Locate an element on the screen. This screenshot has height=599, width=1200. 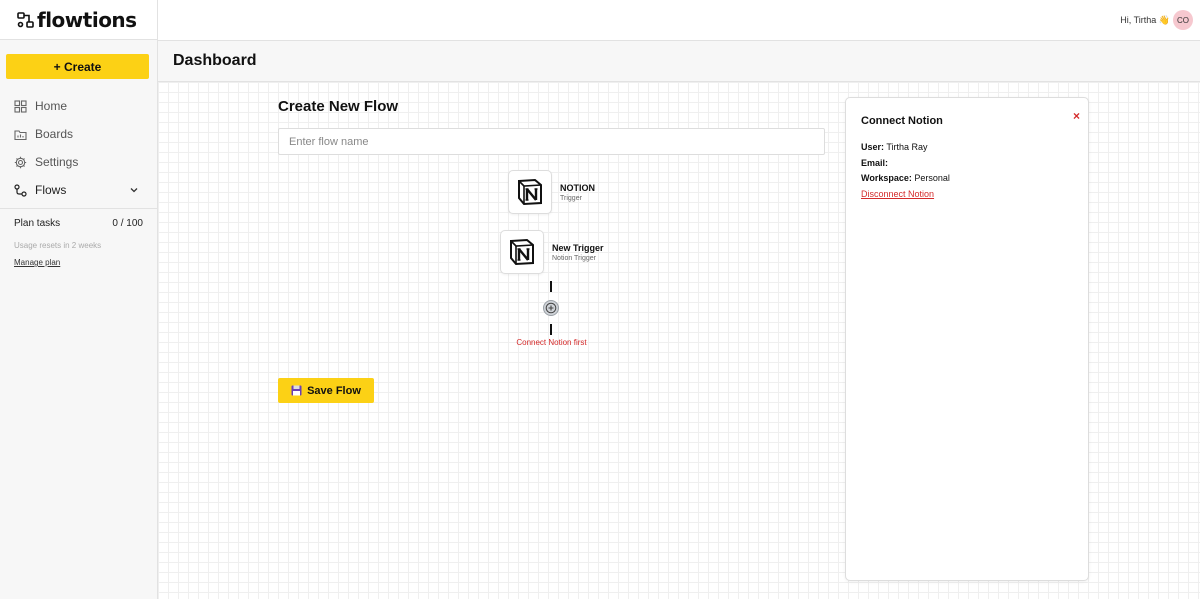
close-icon: × is located at coordinates (1076, 116).